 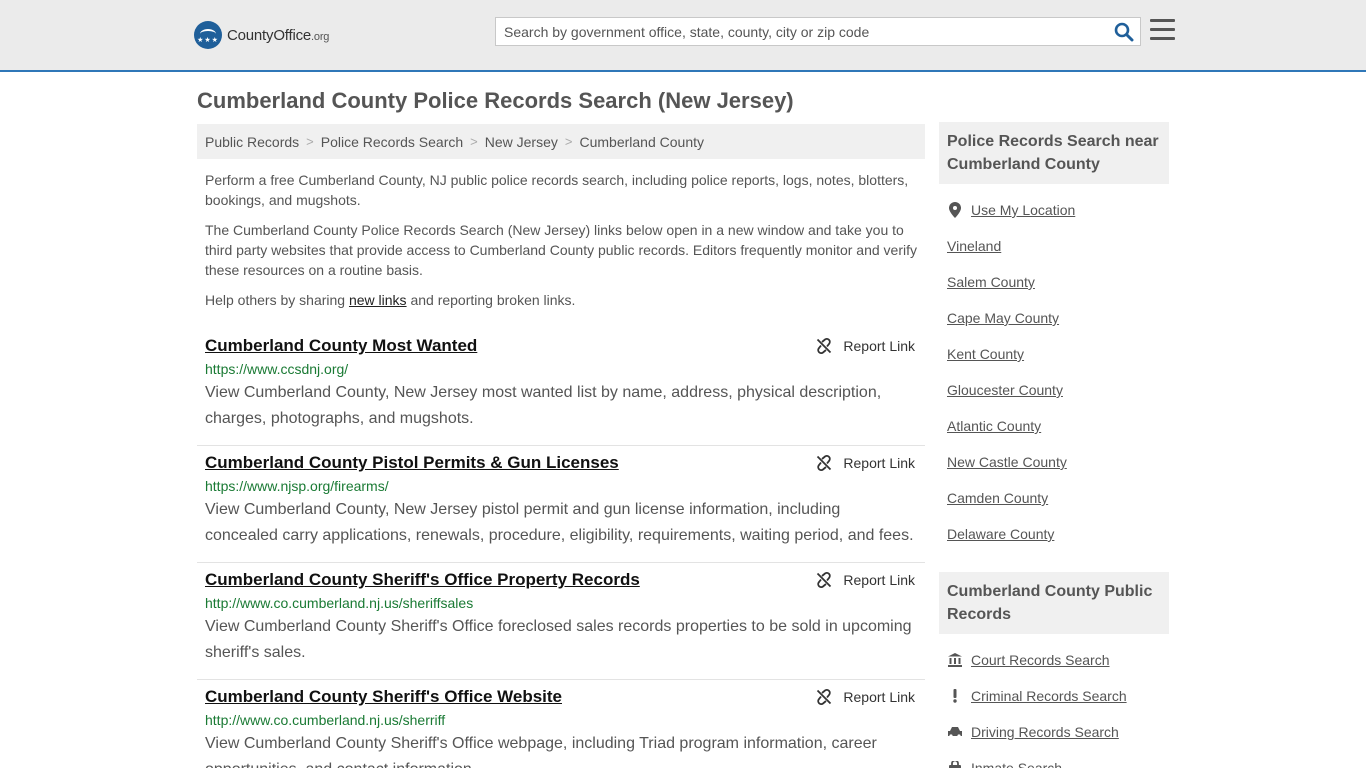 What do you see at coordinates (561, 342) in the screenshot?
I see `result-title-link: Cumberland County Most Wanted` at bounding box center [561, 342].